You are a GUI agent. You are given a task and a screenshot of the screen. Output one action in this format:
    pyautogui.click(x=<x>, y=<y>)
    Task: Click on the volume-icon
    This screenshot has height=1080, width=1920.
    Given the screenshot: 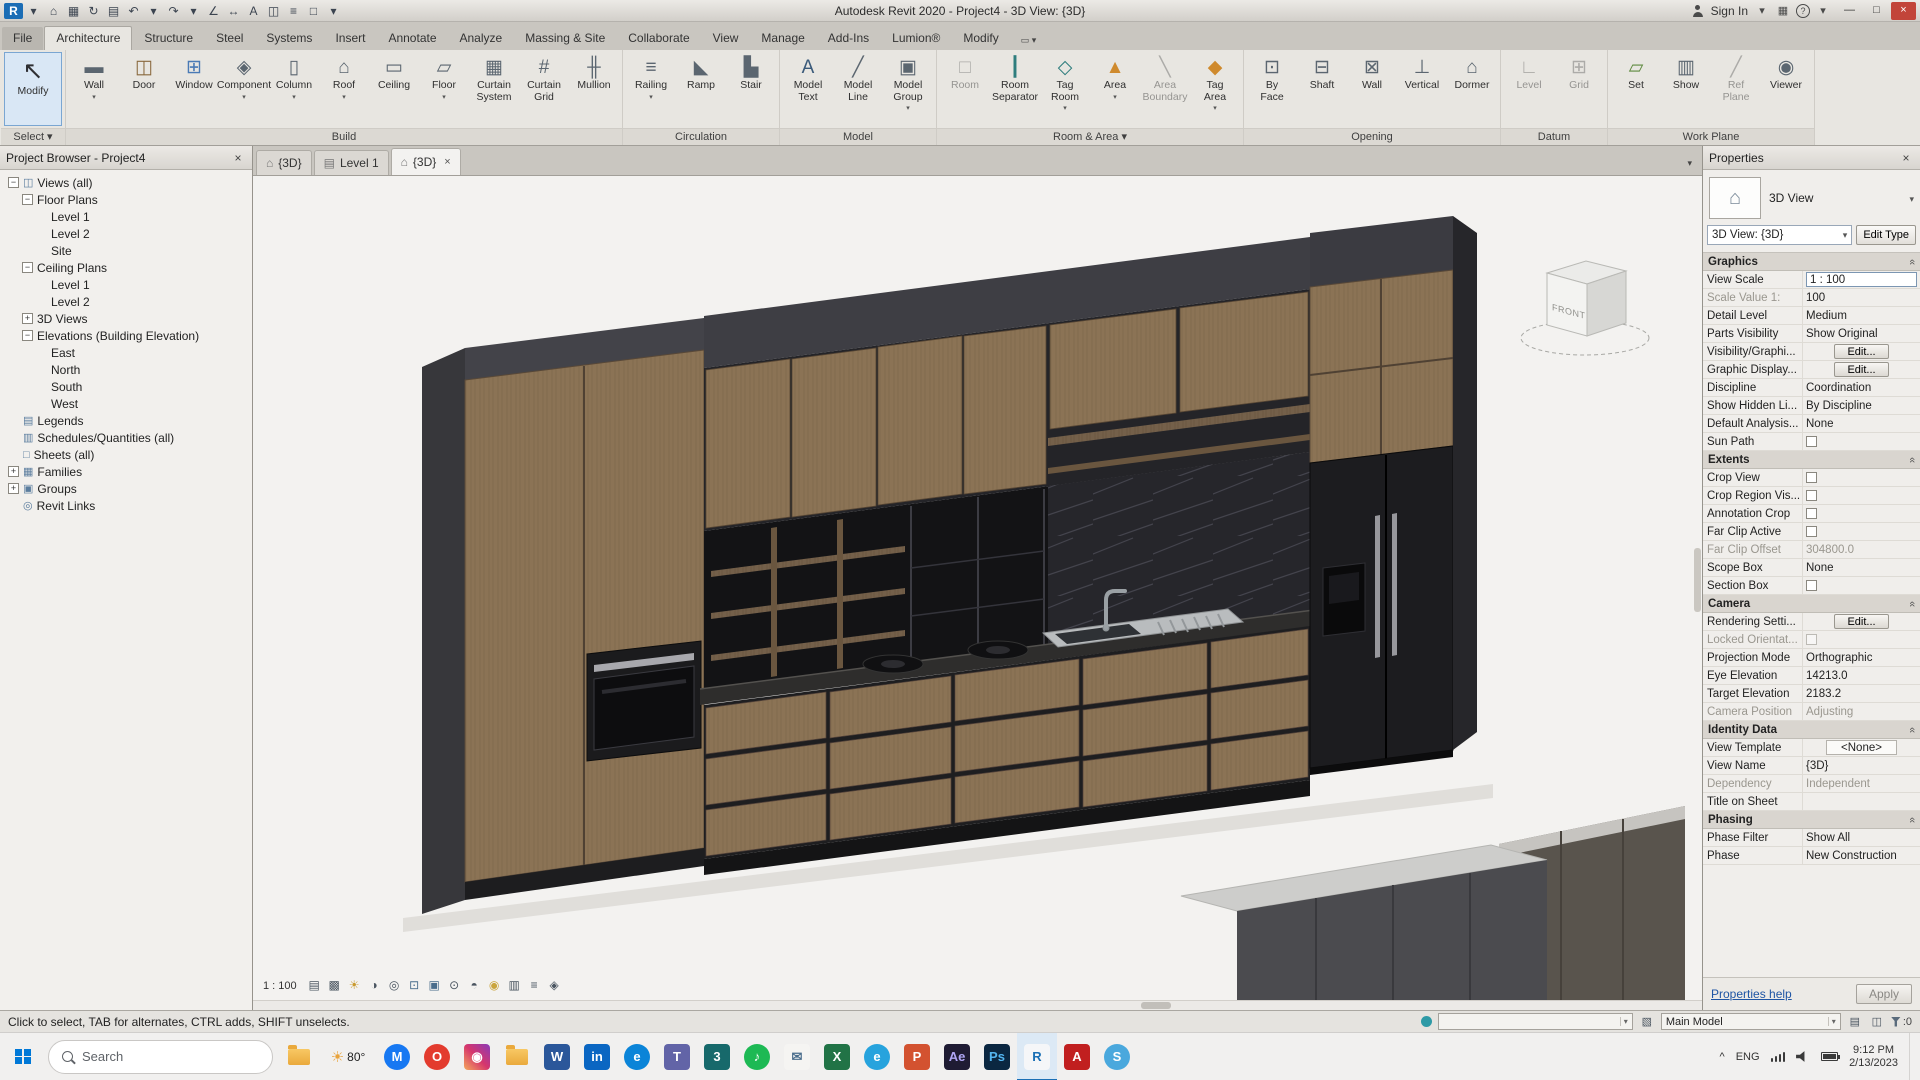 What is the action you would take?
    pyautogui.click(x=1800, y=1056)
    